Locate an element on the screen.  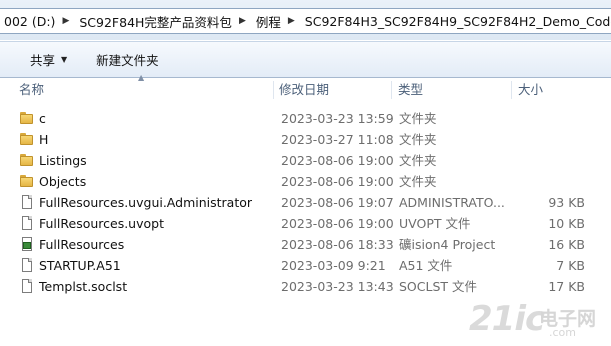
new-folder-label: 新建文件夹 is located at coordinates (127, 60).